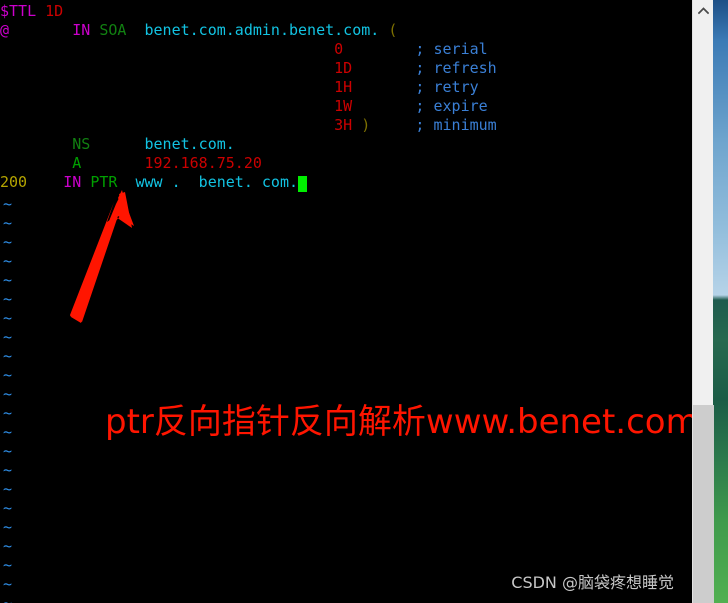  I want to click on code-line: 1H ; retry, so click(346, 87).